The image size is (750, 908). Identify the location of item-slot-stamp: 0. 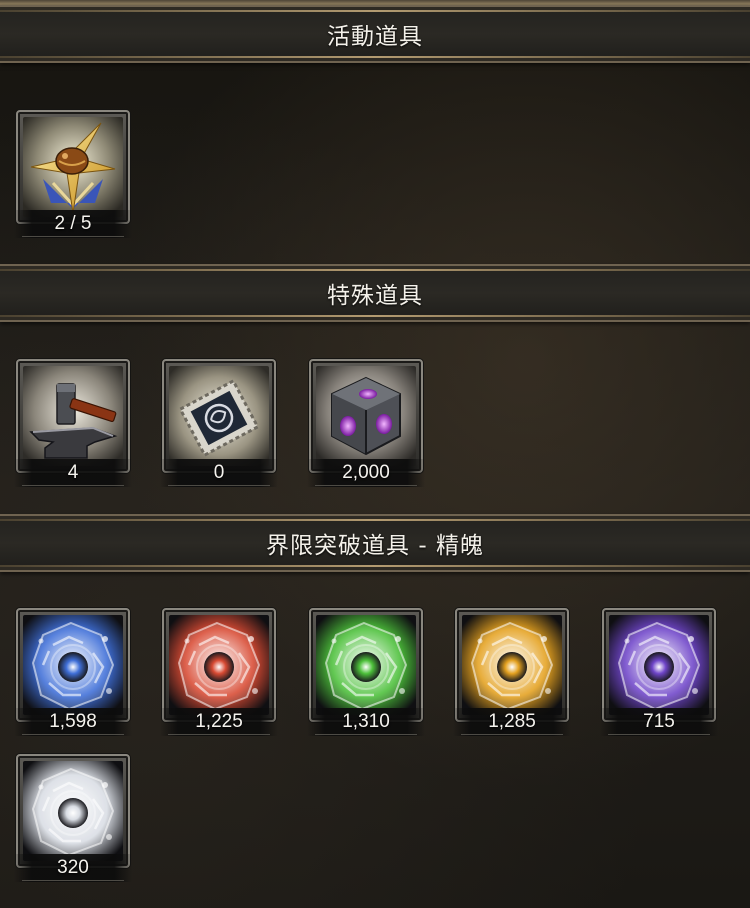
(219, 423).